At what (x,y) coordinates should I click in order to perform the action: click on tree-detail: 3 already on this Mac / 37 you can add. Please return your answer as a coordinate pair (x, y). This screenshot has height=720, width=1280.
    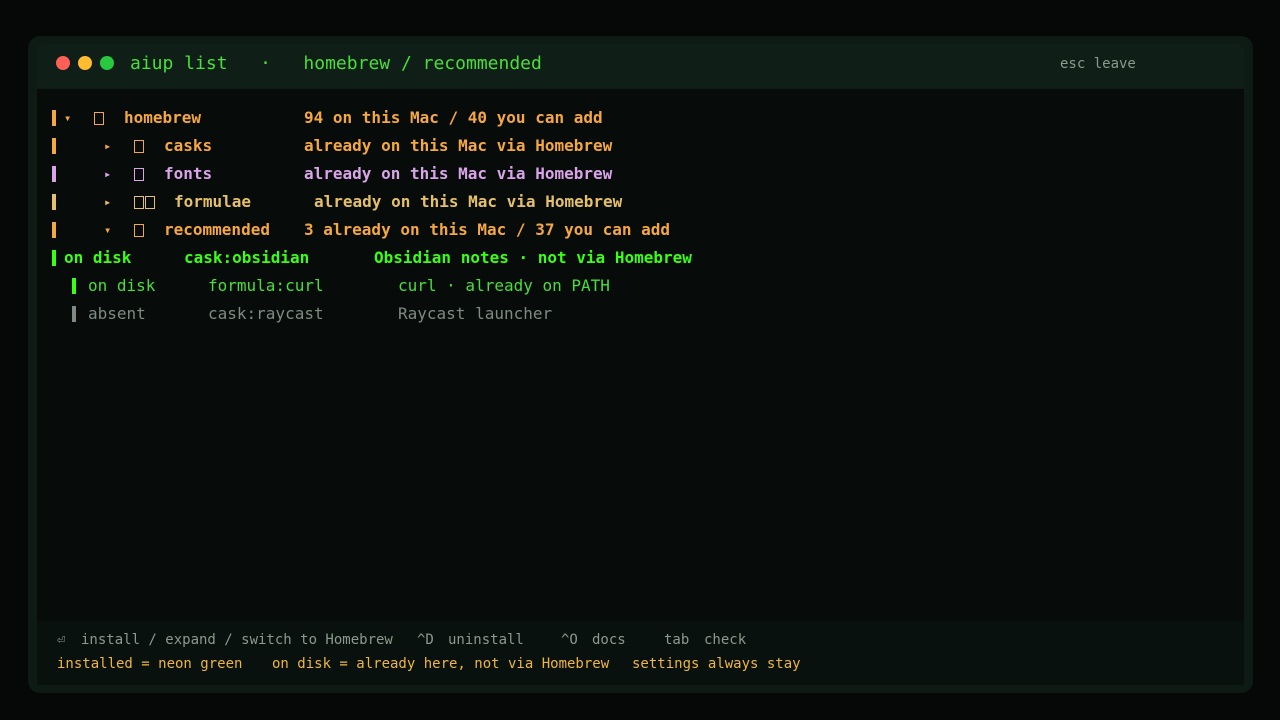
    Looking at the image, I should click on (487, 229).